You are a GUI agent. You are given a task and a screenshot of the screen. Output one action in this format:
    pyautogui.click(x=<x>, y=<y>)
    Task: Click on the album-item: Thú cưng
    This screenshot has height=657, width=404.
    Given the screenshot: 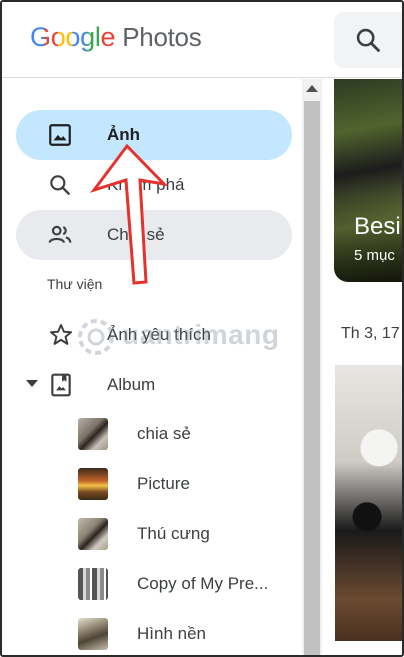 What is the action you would take?
    pyautogui.click(x=177, y=535)
    